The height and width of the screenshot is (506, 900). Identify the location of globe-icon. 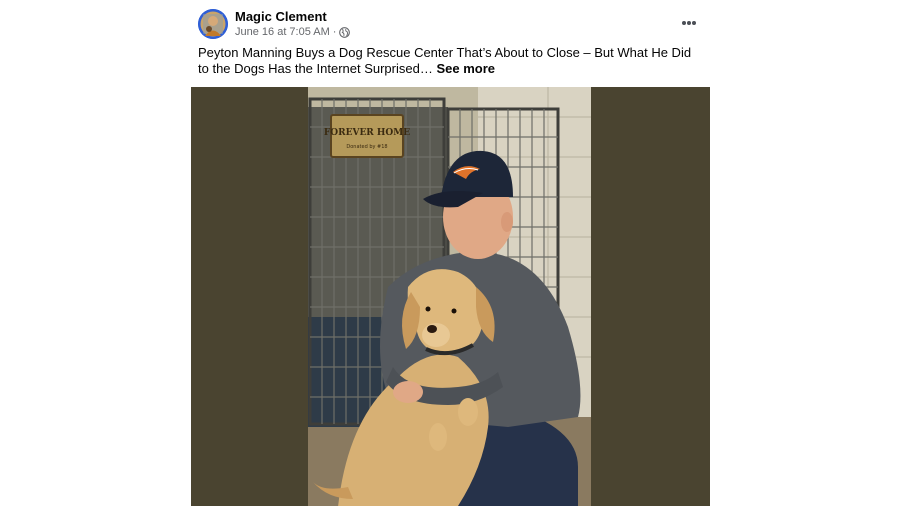
(345, 32).